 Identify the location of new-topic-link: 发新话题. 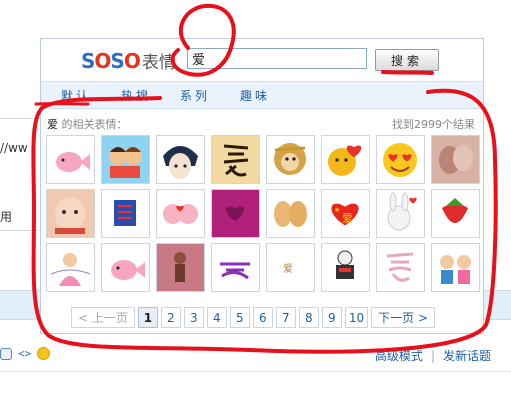
(467, 355).